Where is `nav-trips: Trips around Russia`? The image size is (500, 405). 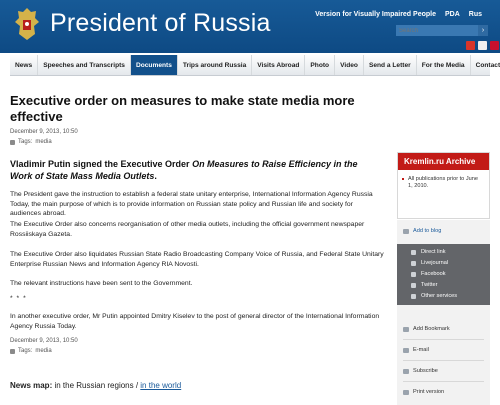
nav-trips: Trips around Russia is located at coordinates (215, 65).